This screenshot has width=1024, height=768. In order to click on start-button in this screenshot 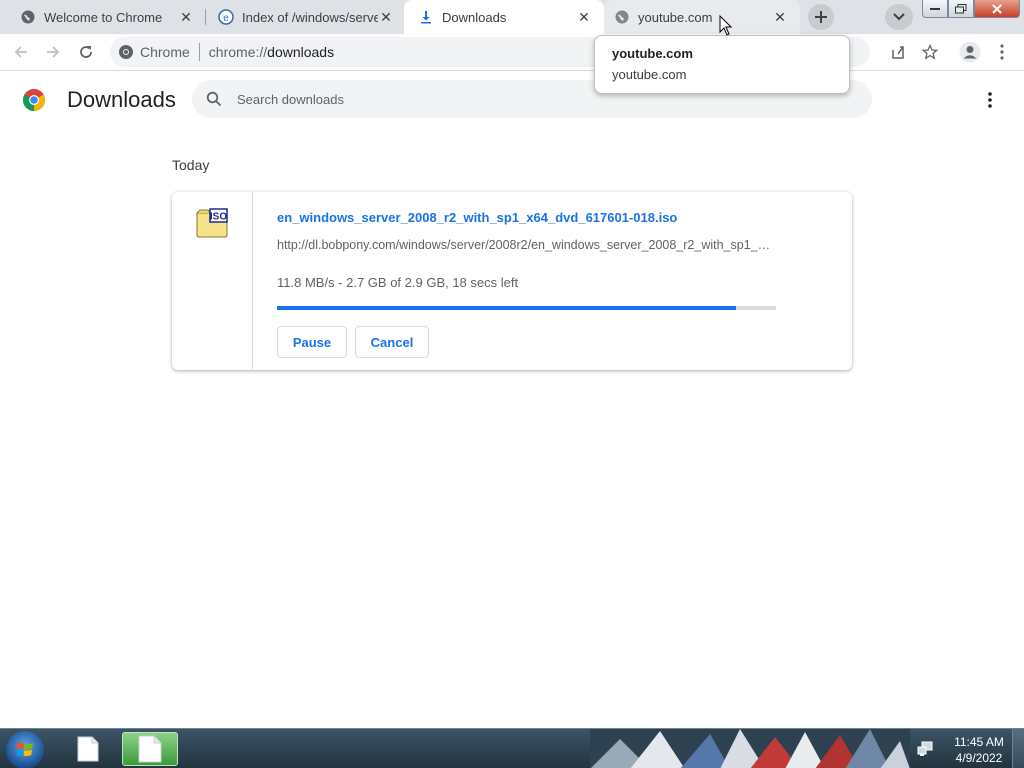, I will do `click(25, 749)`.